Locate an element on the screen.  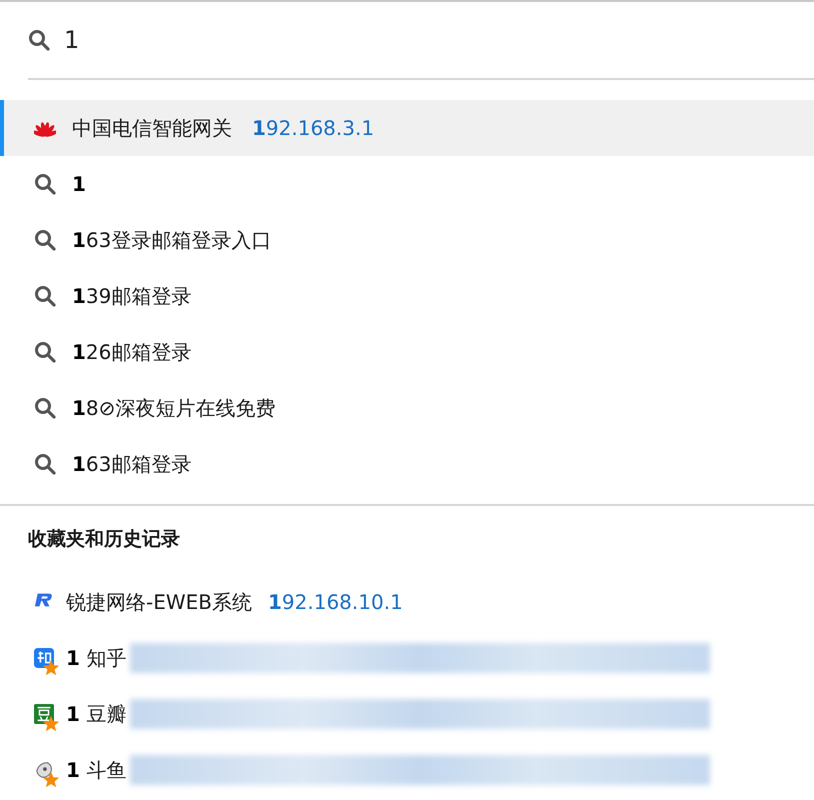
suggestion-item: 163邮箱登录 is located at coordinates (407, 464).